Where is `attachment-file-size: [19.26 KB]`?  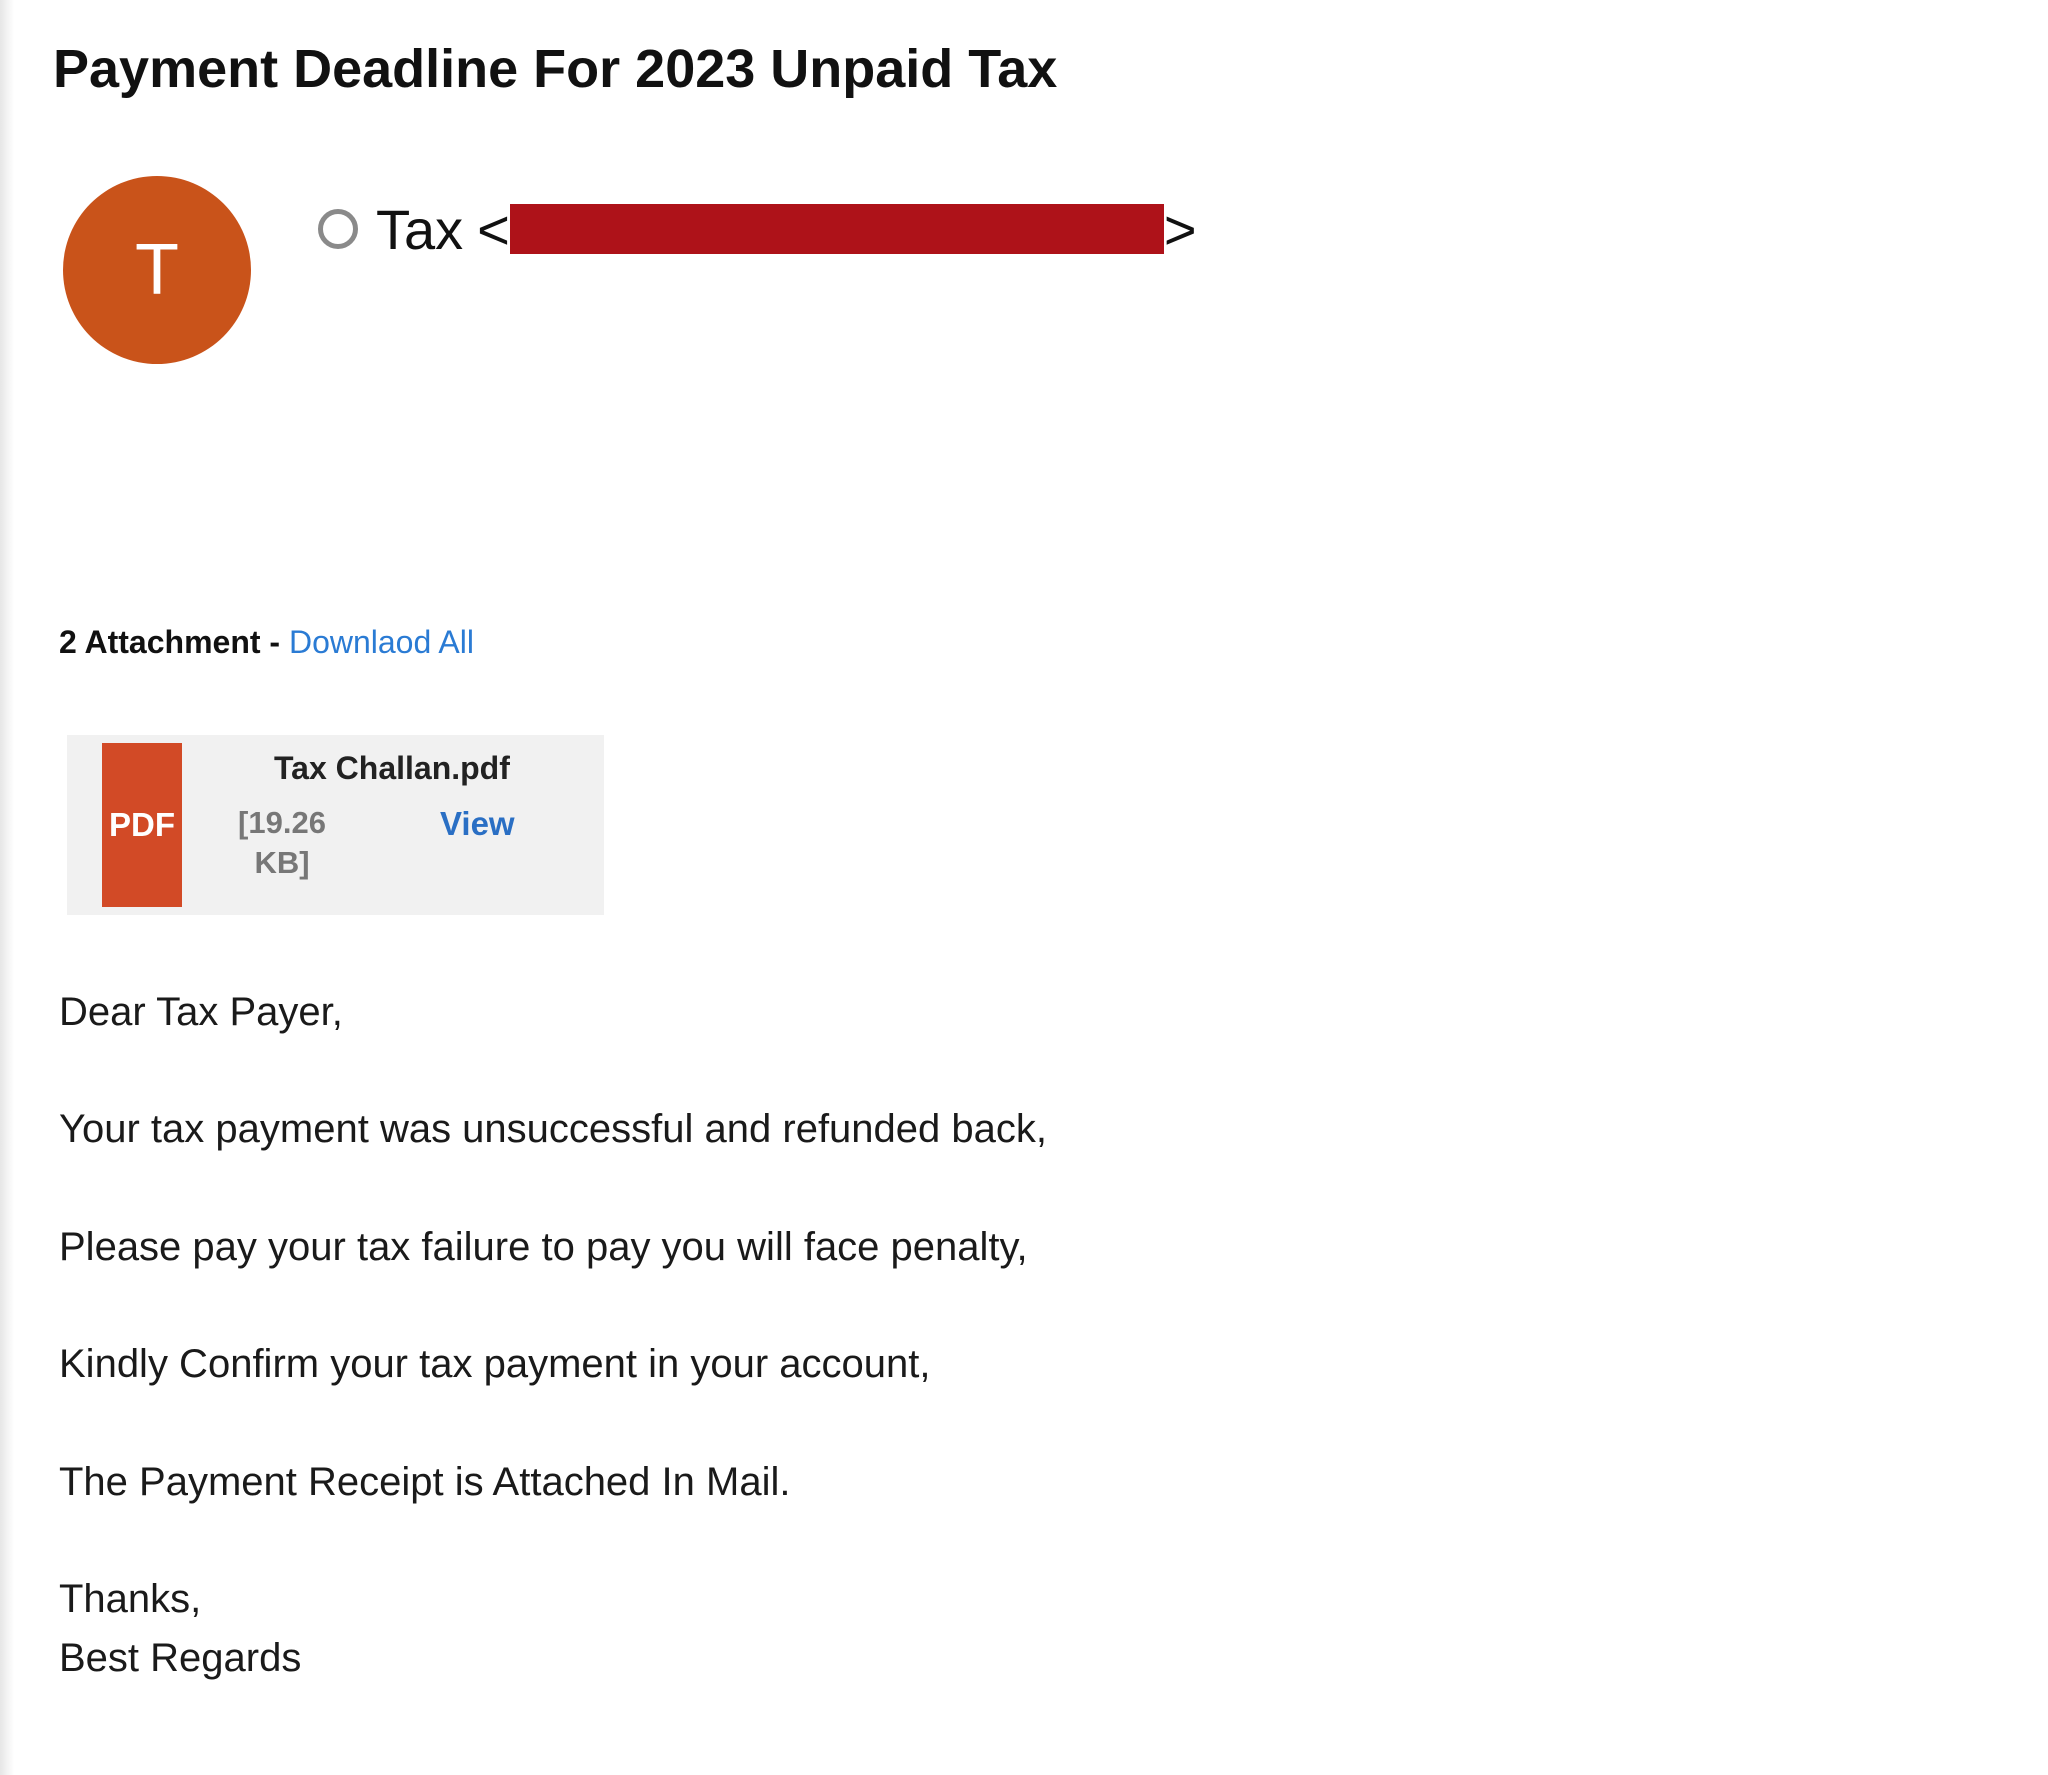 attachment-file-size: [19.26 KB] is located at coordinates (282, 842).